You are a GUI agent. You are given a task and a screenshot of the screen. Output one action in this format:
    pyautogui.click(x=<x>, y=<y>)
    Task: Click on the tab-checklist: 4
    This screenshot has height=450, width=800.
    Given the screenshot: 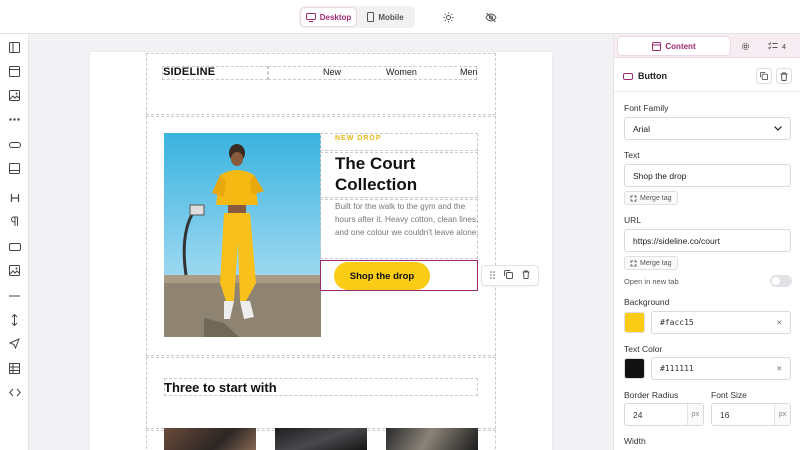 What is the action you would take?
    pyautogui.click(x=777, y=46)
    